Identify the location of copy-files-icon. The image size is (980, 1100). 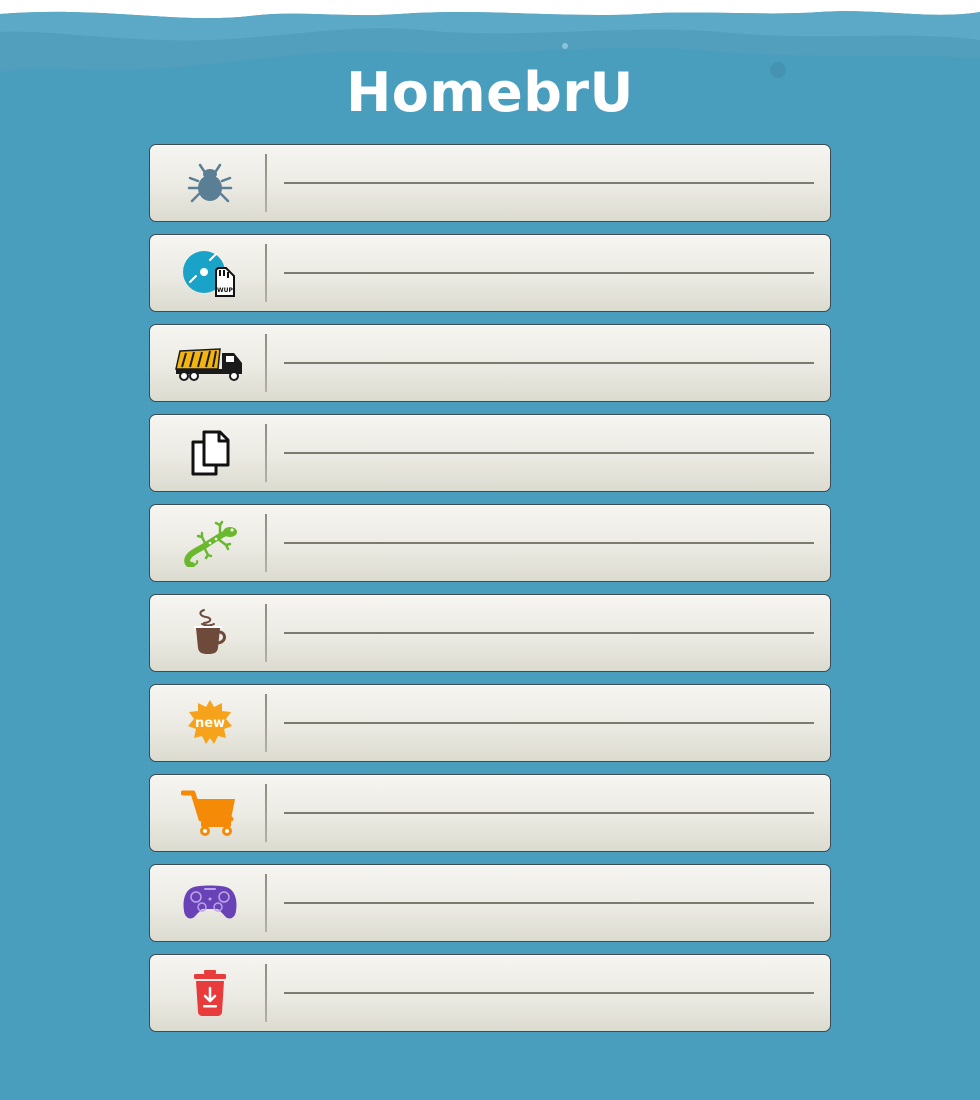
(210, 453).